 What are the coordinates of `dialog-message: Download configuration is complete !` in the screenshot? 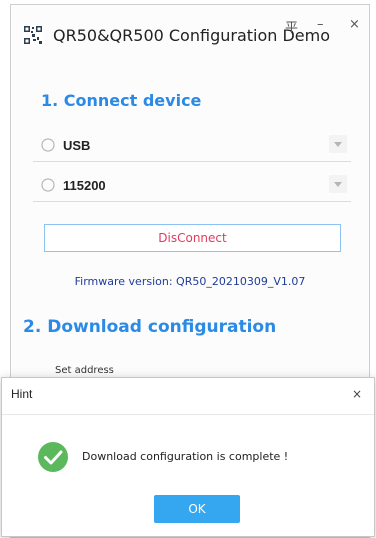 It's located at (185, 456).